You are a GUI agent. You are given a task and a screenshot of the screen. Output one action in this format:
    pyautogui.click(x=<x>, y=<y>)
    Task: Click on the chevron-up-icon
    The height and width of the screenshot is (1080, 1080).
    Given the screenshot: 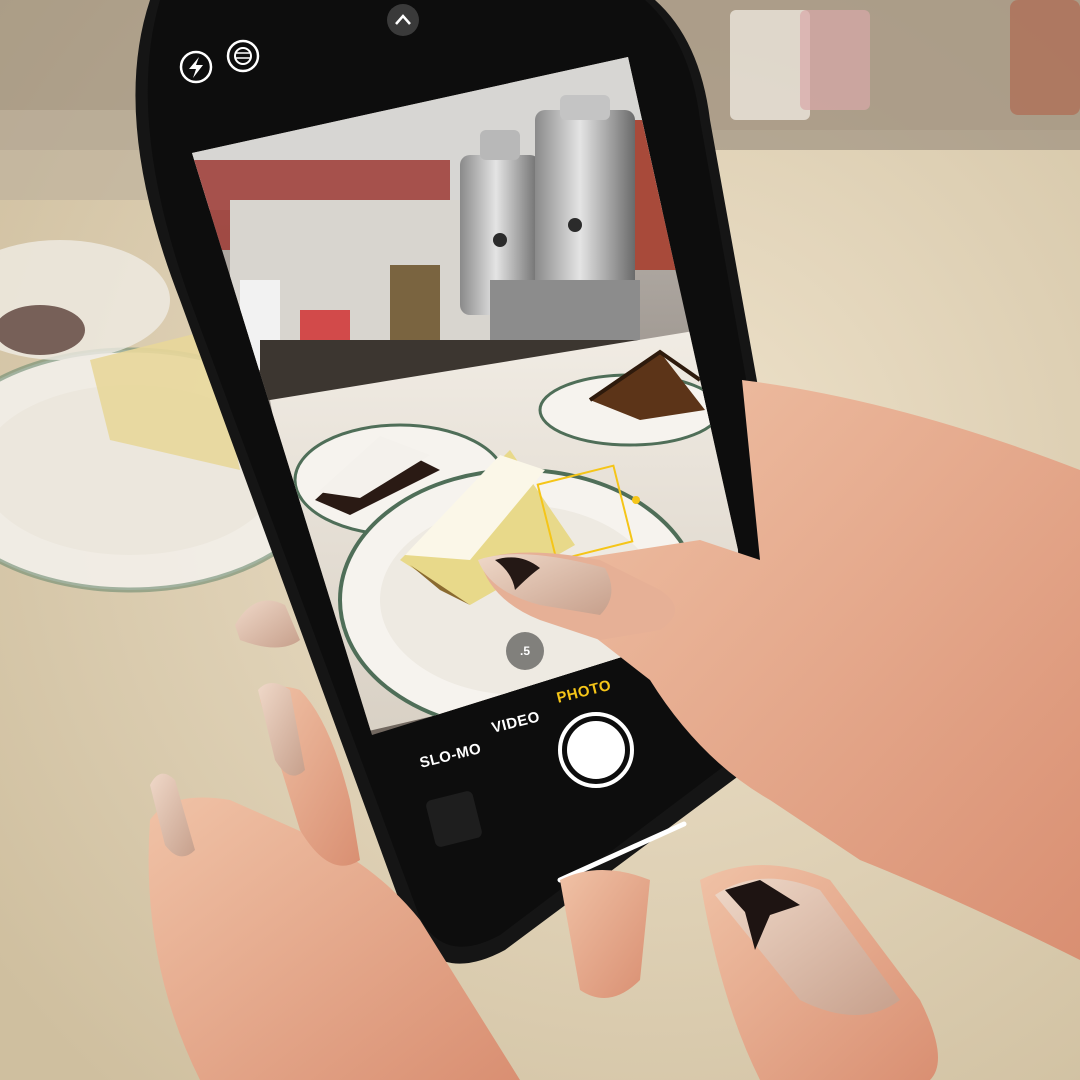 What is the action you would take?
    pyautogui.click(x=403, y=20)
    